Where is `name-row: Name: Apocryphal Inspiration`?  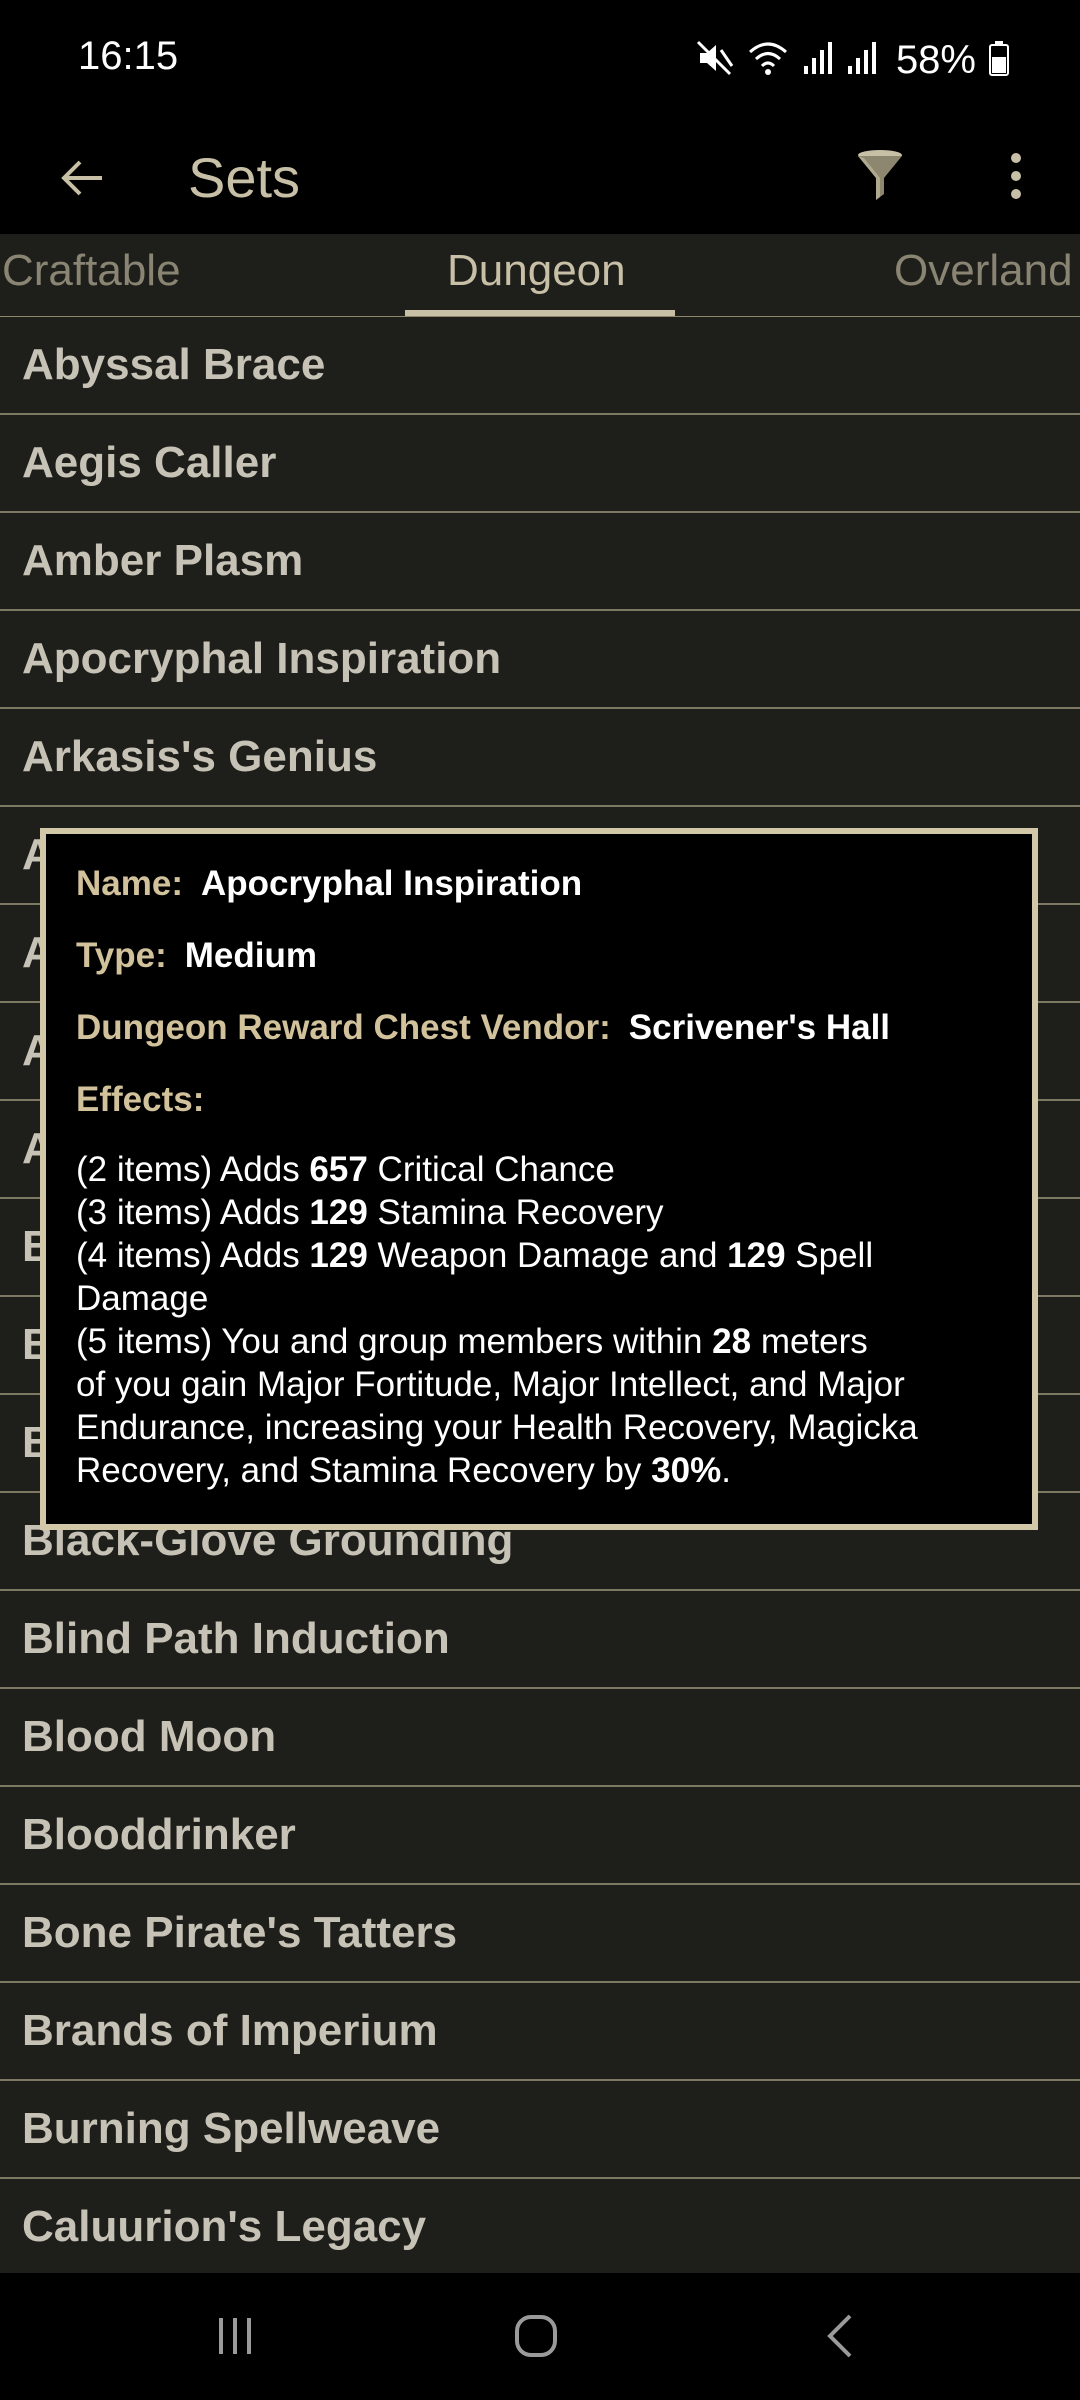
name-row: Name: Apocryphal Inspiration is located at coordinates (554, 884).